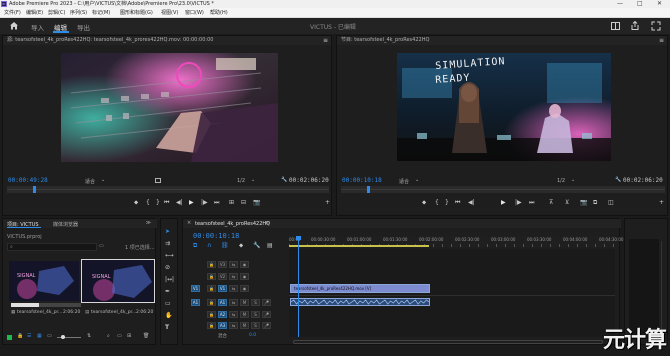 The width and height of the screenshot is (670, 356). What do you see at coordinates (56, 13) in the screenshot?
I see `menu-clip: 剪辑(C)` at bounding box center [56, 13].